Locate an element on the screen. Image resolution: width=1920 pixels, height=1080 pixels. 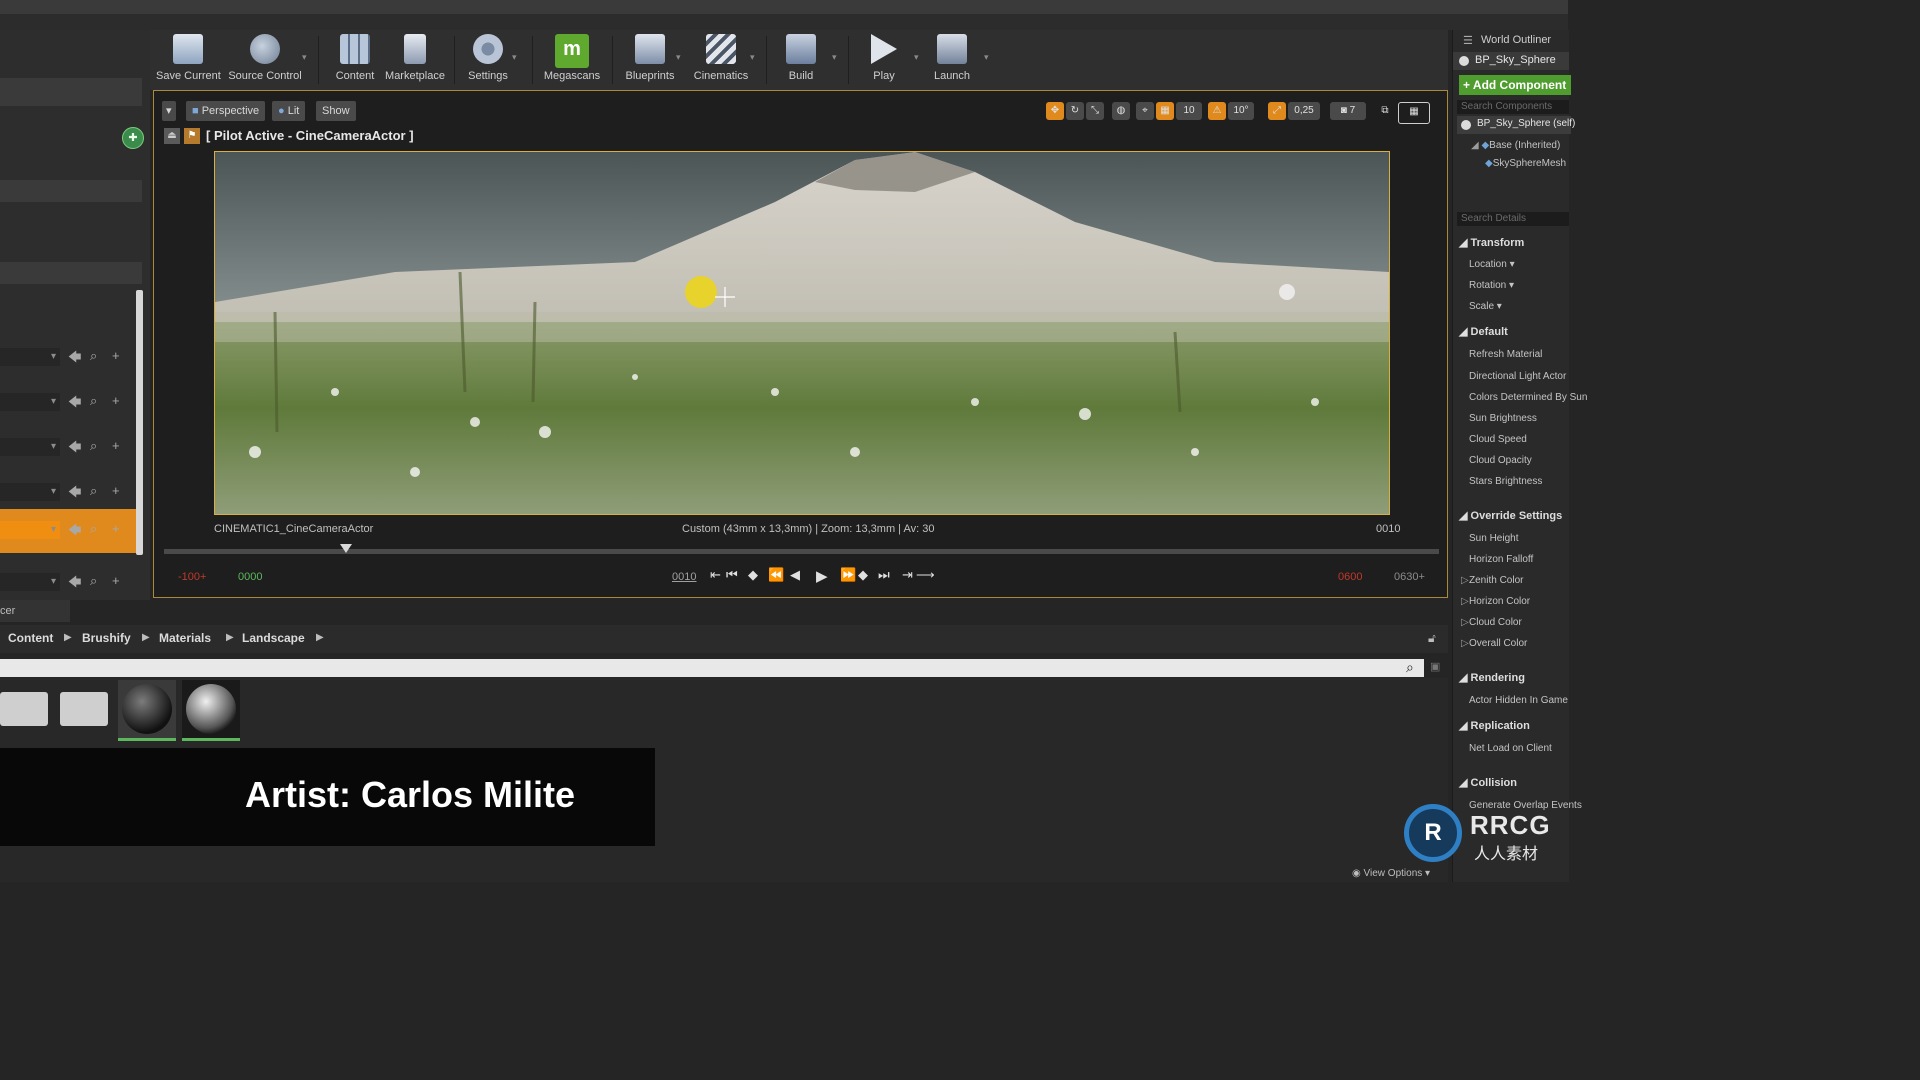
selected-actor-row: BP_Sky_Sphere is located at coordinates (1511, 61).